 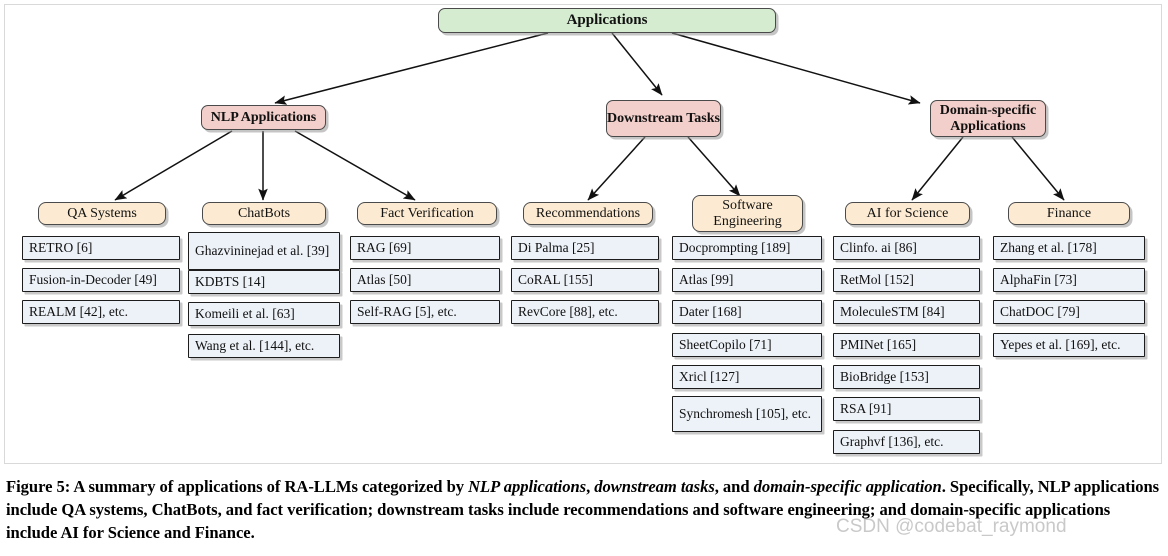 I want to click on leaf-item: Self-RAG [5], etc., so click(x=425, y=312).